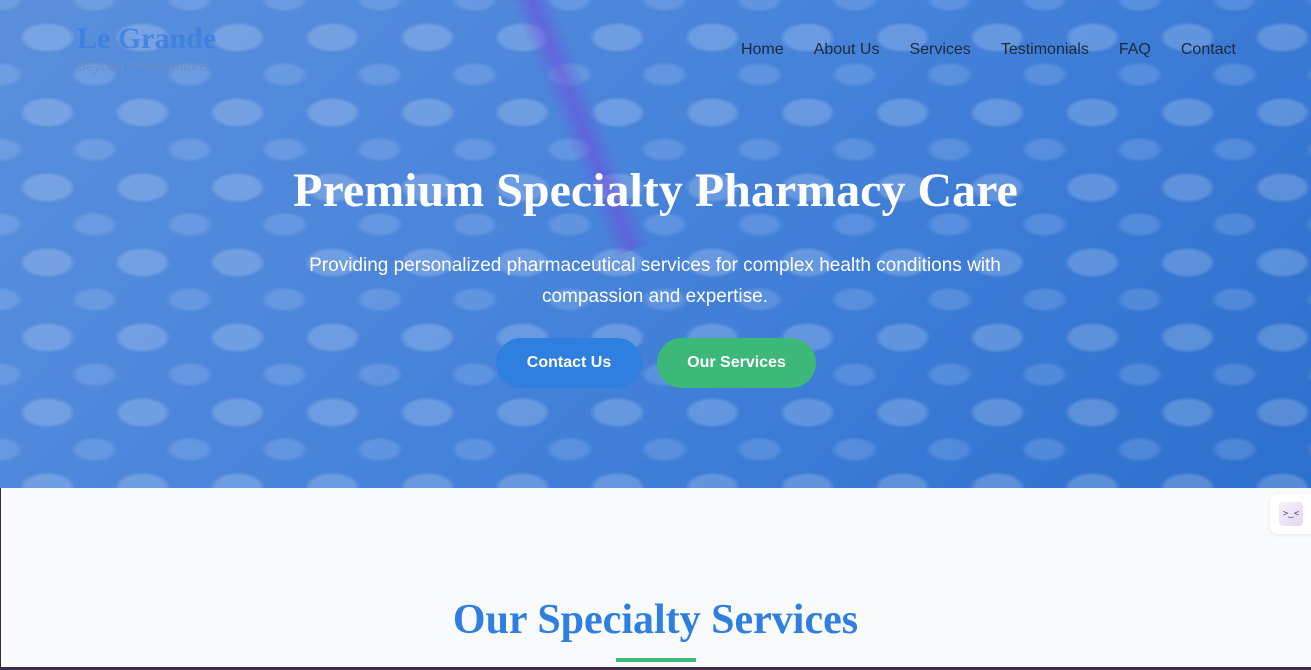  Describe the element at coordinates (143, 66) in the screenshot. I see `brand-tagline: Beyond Prescriptions` at that location.